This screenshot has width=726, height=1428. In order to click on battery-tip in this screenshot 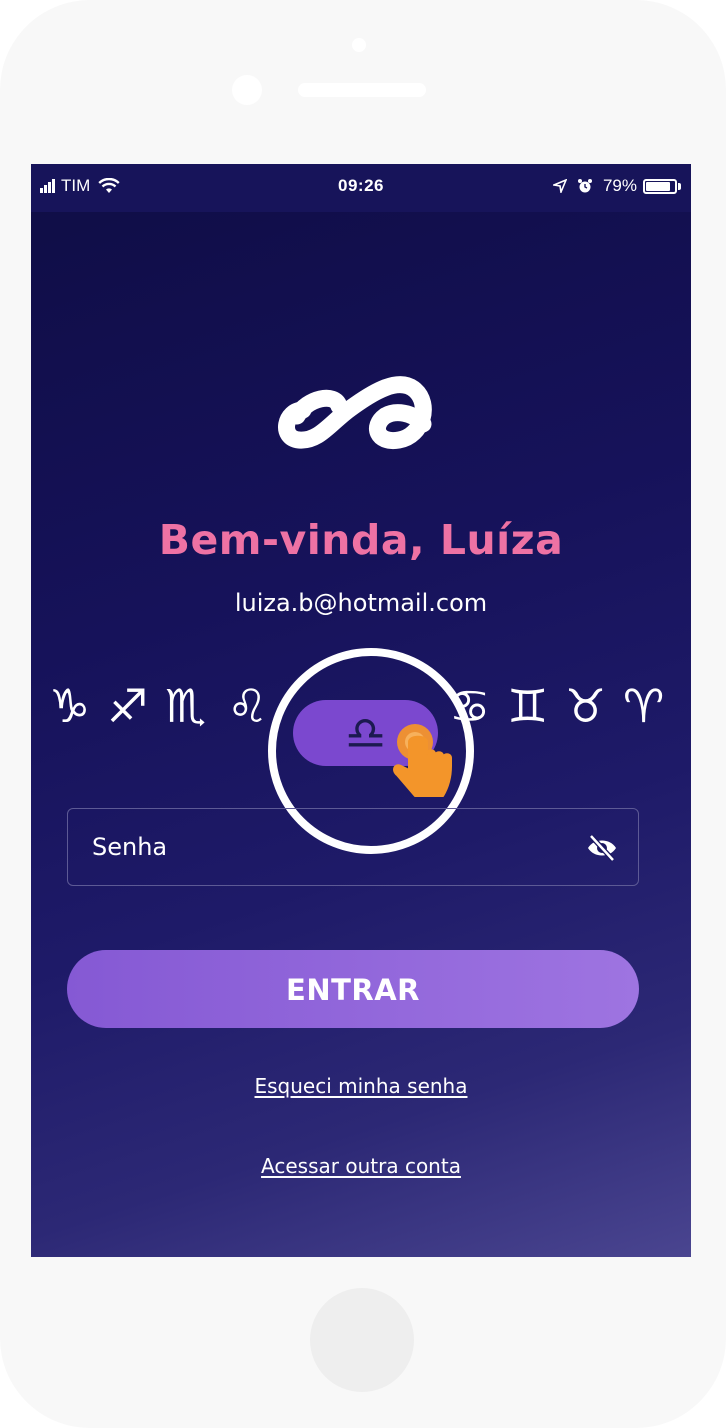, I will do `click(679, 186)`.